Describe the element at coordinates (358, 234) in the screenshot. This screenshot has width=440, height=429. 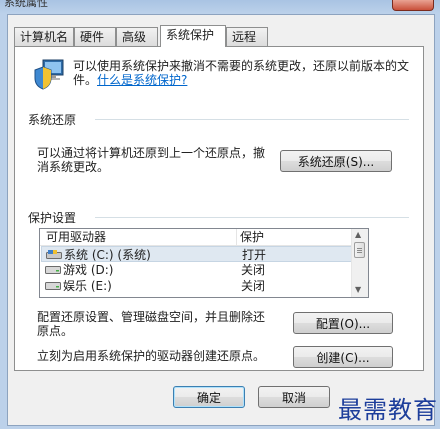
I see `scroll-up-arrow-icon: ▲` at that location.